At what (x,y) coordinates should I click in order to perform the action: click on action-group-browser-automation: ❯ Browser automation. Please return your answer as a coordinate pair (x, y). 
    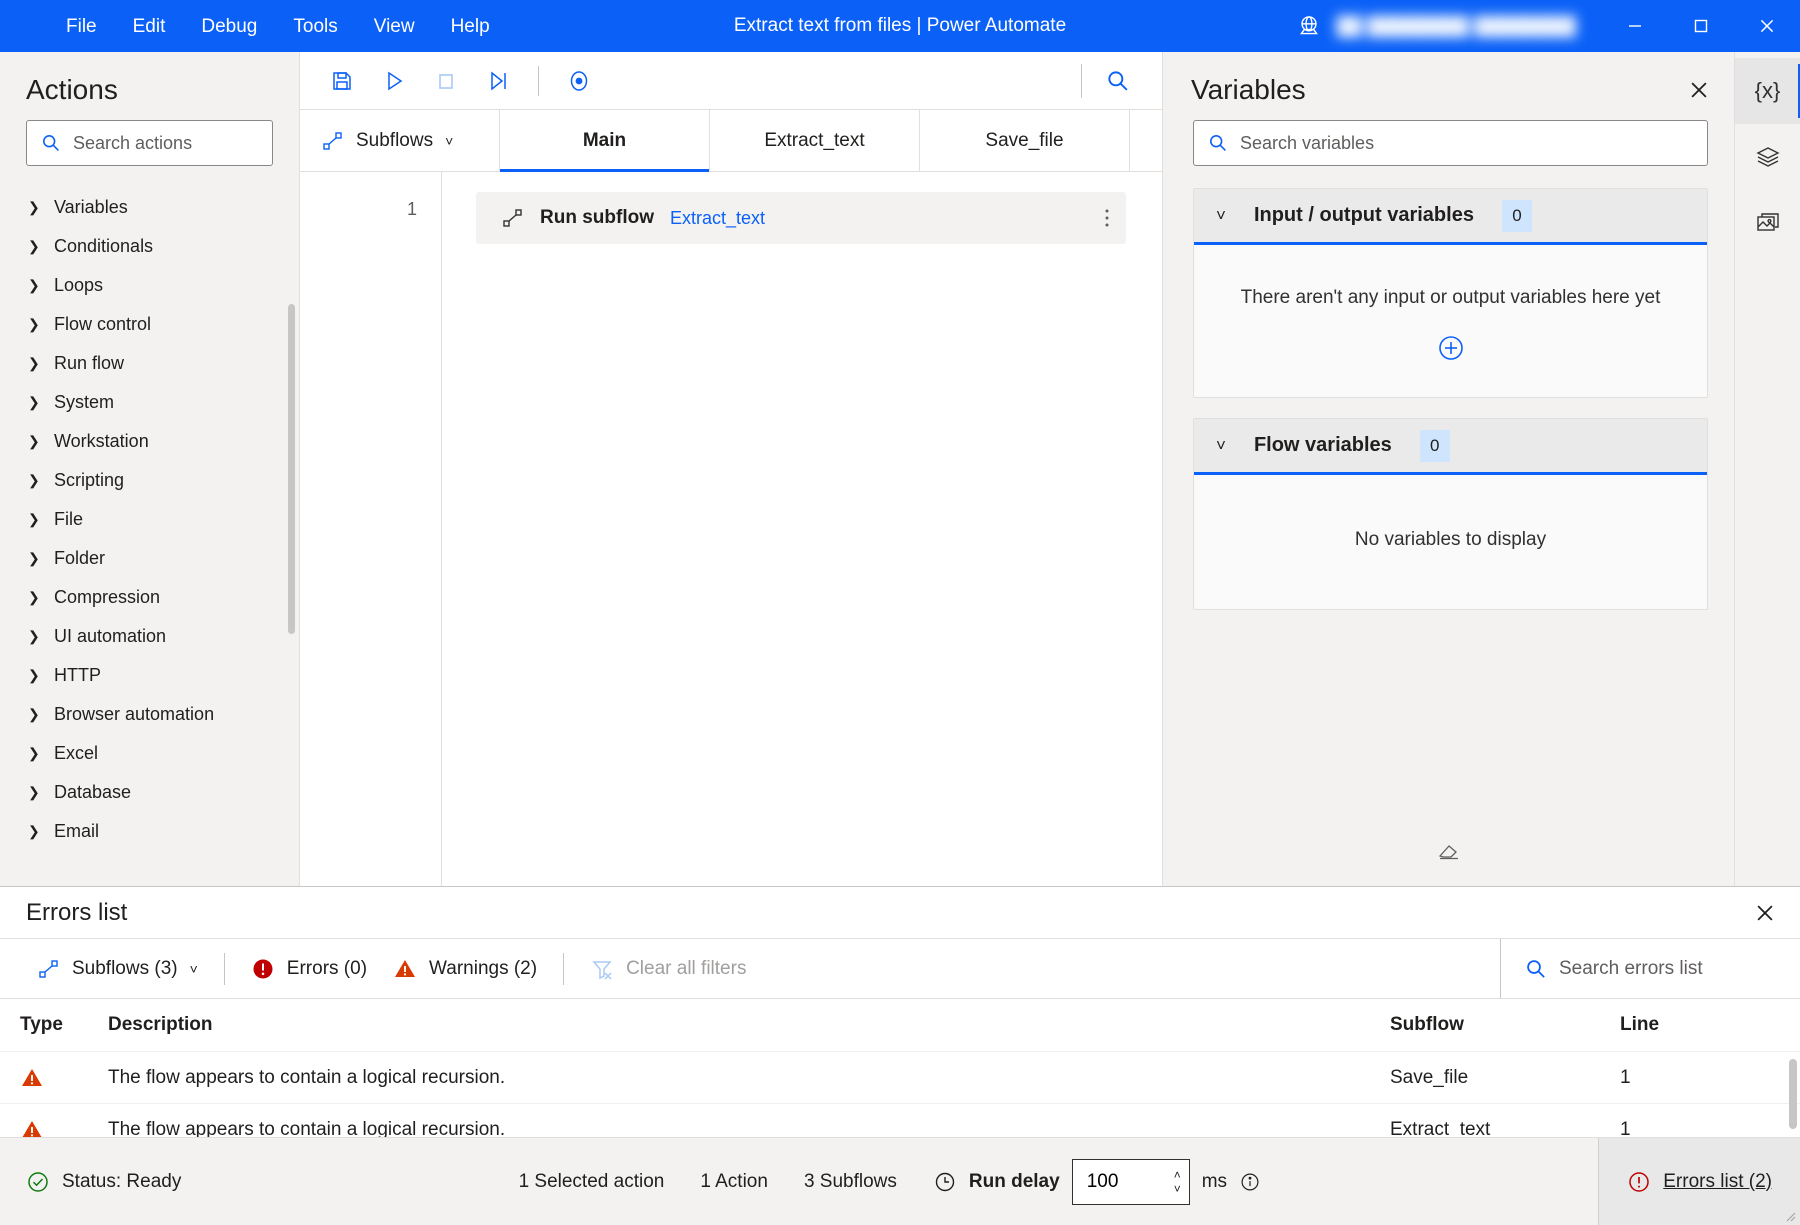
    Looking at the image, I should click on (149, 714).